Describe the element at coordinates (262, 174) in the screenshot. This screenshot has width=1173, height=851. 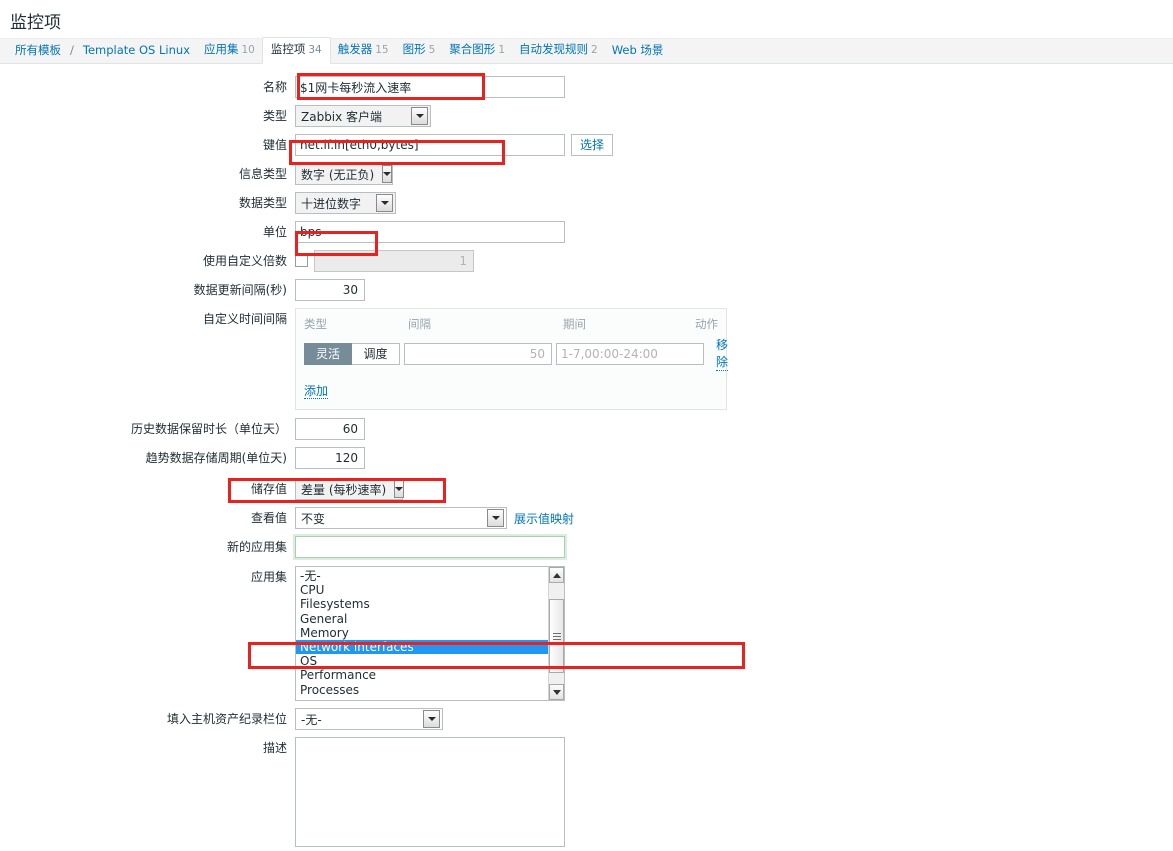
I see `label-value-type: 信息类型` at that location.